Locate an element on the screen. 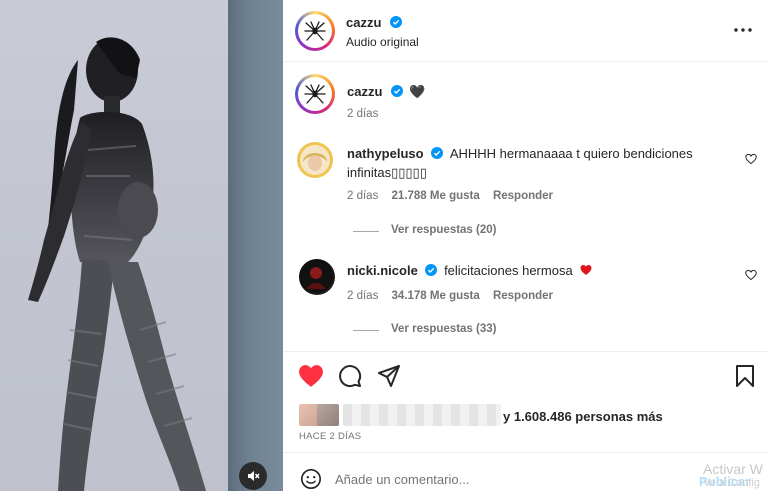 This screenshot has width=767, height=491. blurred-username is located at coordinates (422, 415).